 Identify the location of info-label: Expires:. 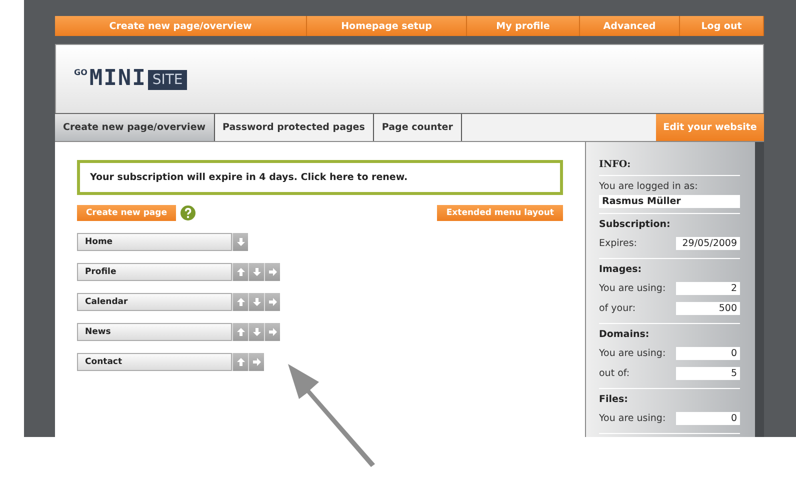
(618, 243).